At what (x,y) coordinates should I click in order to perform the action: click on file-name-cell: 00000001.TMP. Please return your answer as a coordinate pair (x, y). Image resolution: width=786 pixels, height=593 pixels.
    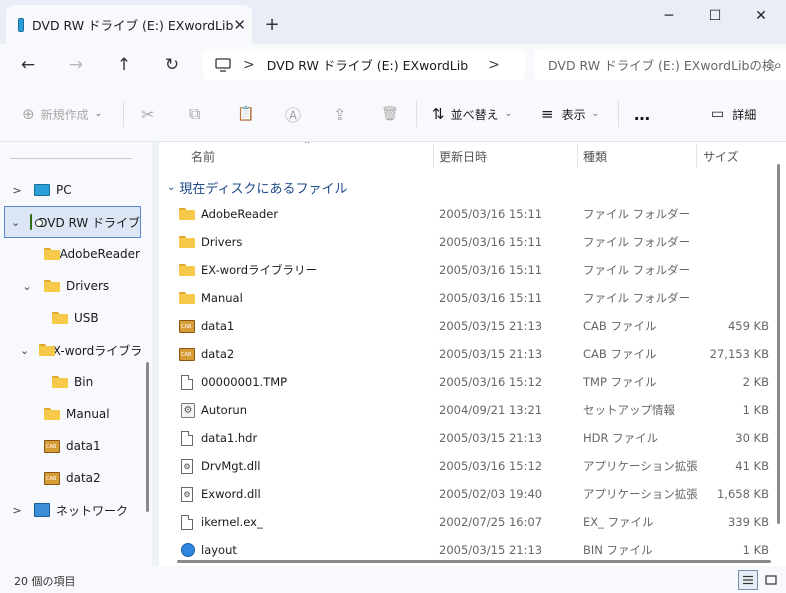
    Looking at the image, I should click on (233, 382).